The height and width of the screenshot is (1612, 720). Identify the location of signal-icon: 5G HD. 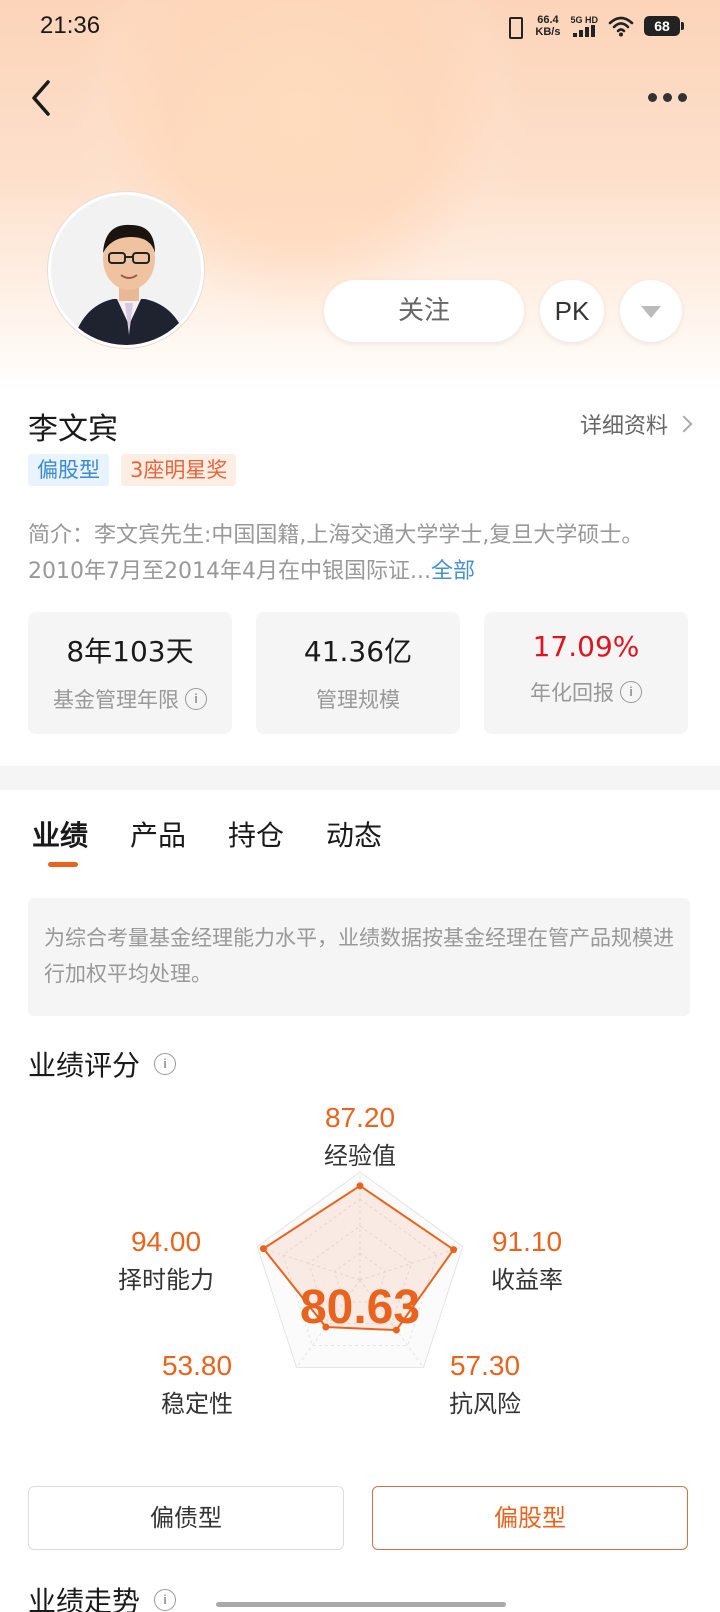
(584, 26).